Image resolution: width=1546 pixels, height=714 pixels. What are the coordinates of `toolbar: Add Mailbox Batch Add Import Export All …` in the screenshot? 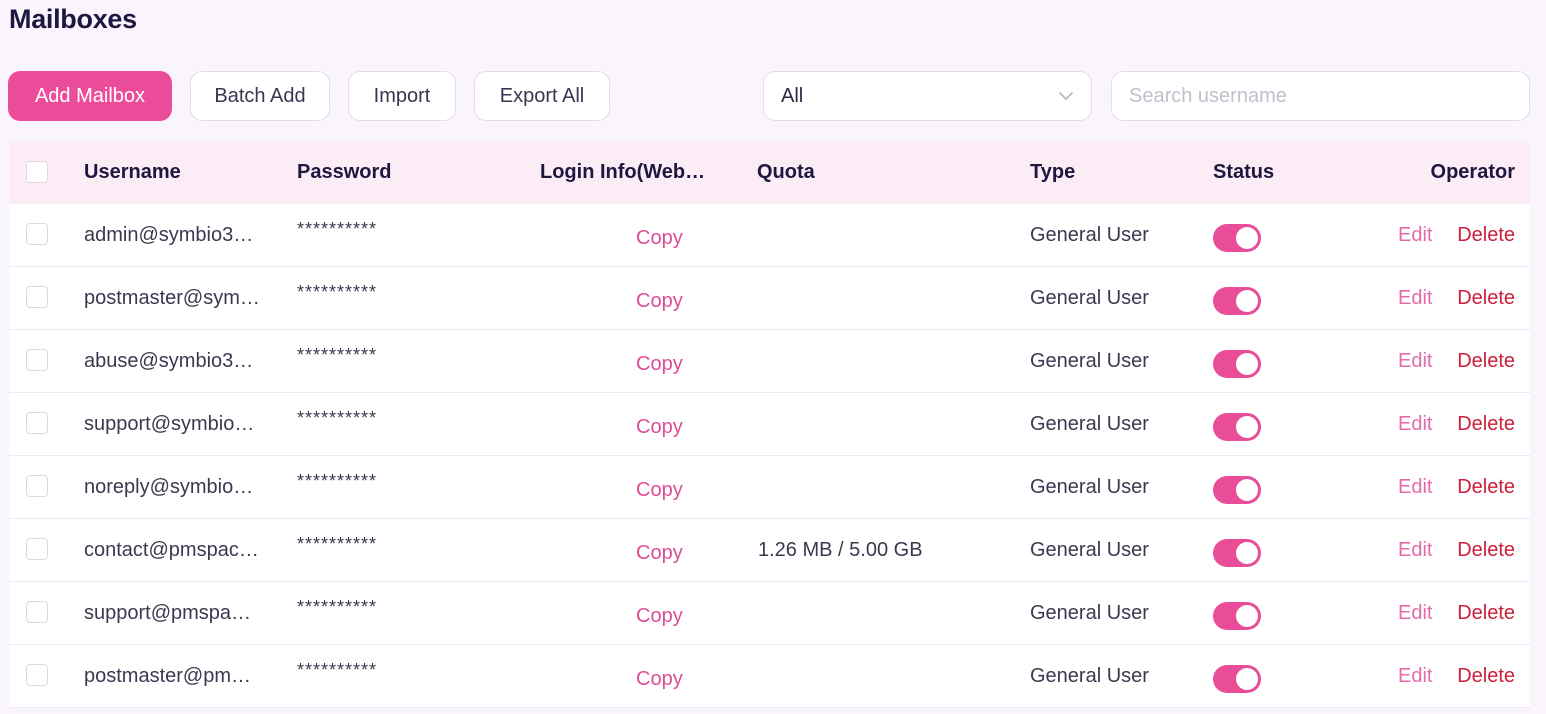 It's located at (773, 97).